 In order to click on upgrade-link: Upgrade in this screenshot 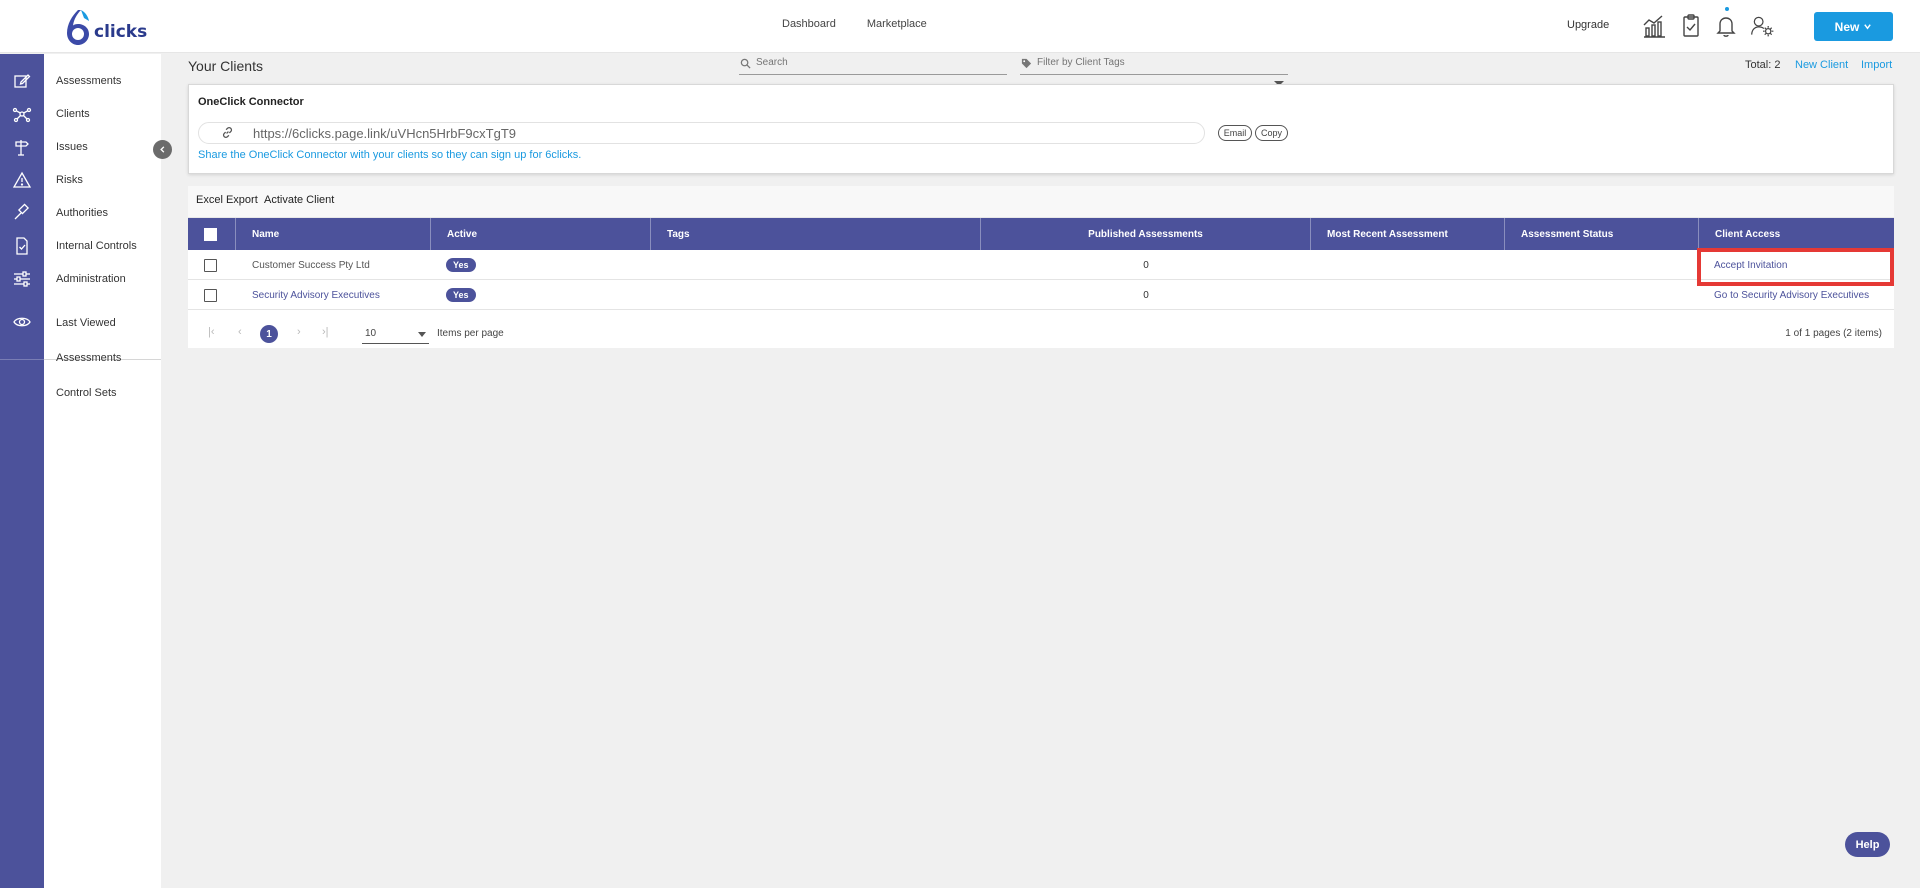, I will do `click(1588, 25)`.